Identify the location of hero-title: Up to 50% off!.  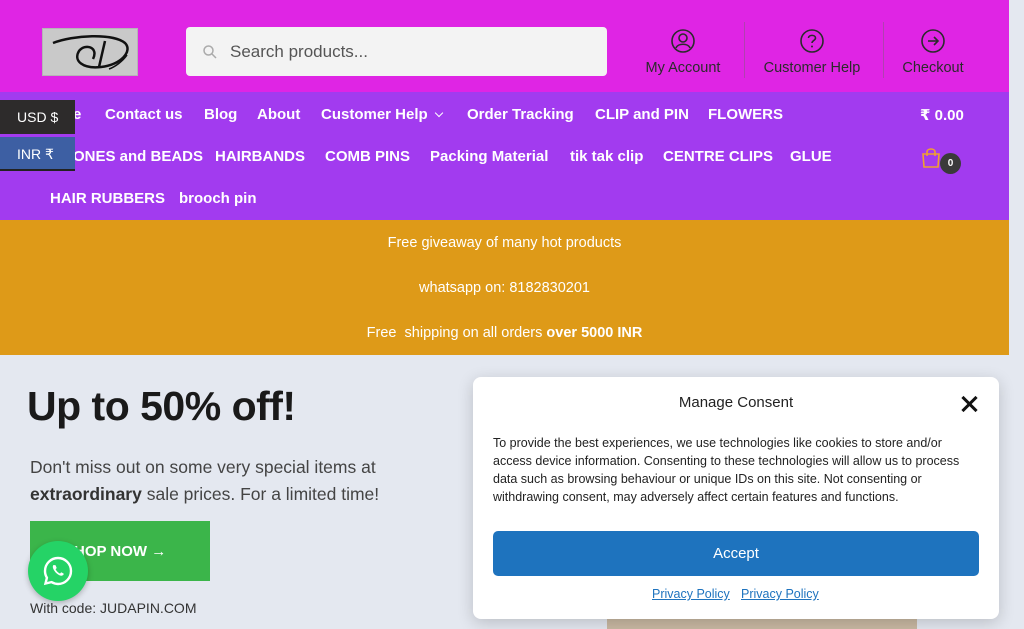
(161, 406).